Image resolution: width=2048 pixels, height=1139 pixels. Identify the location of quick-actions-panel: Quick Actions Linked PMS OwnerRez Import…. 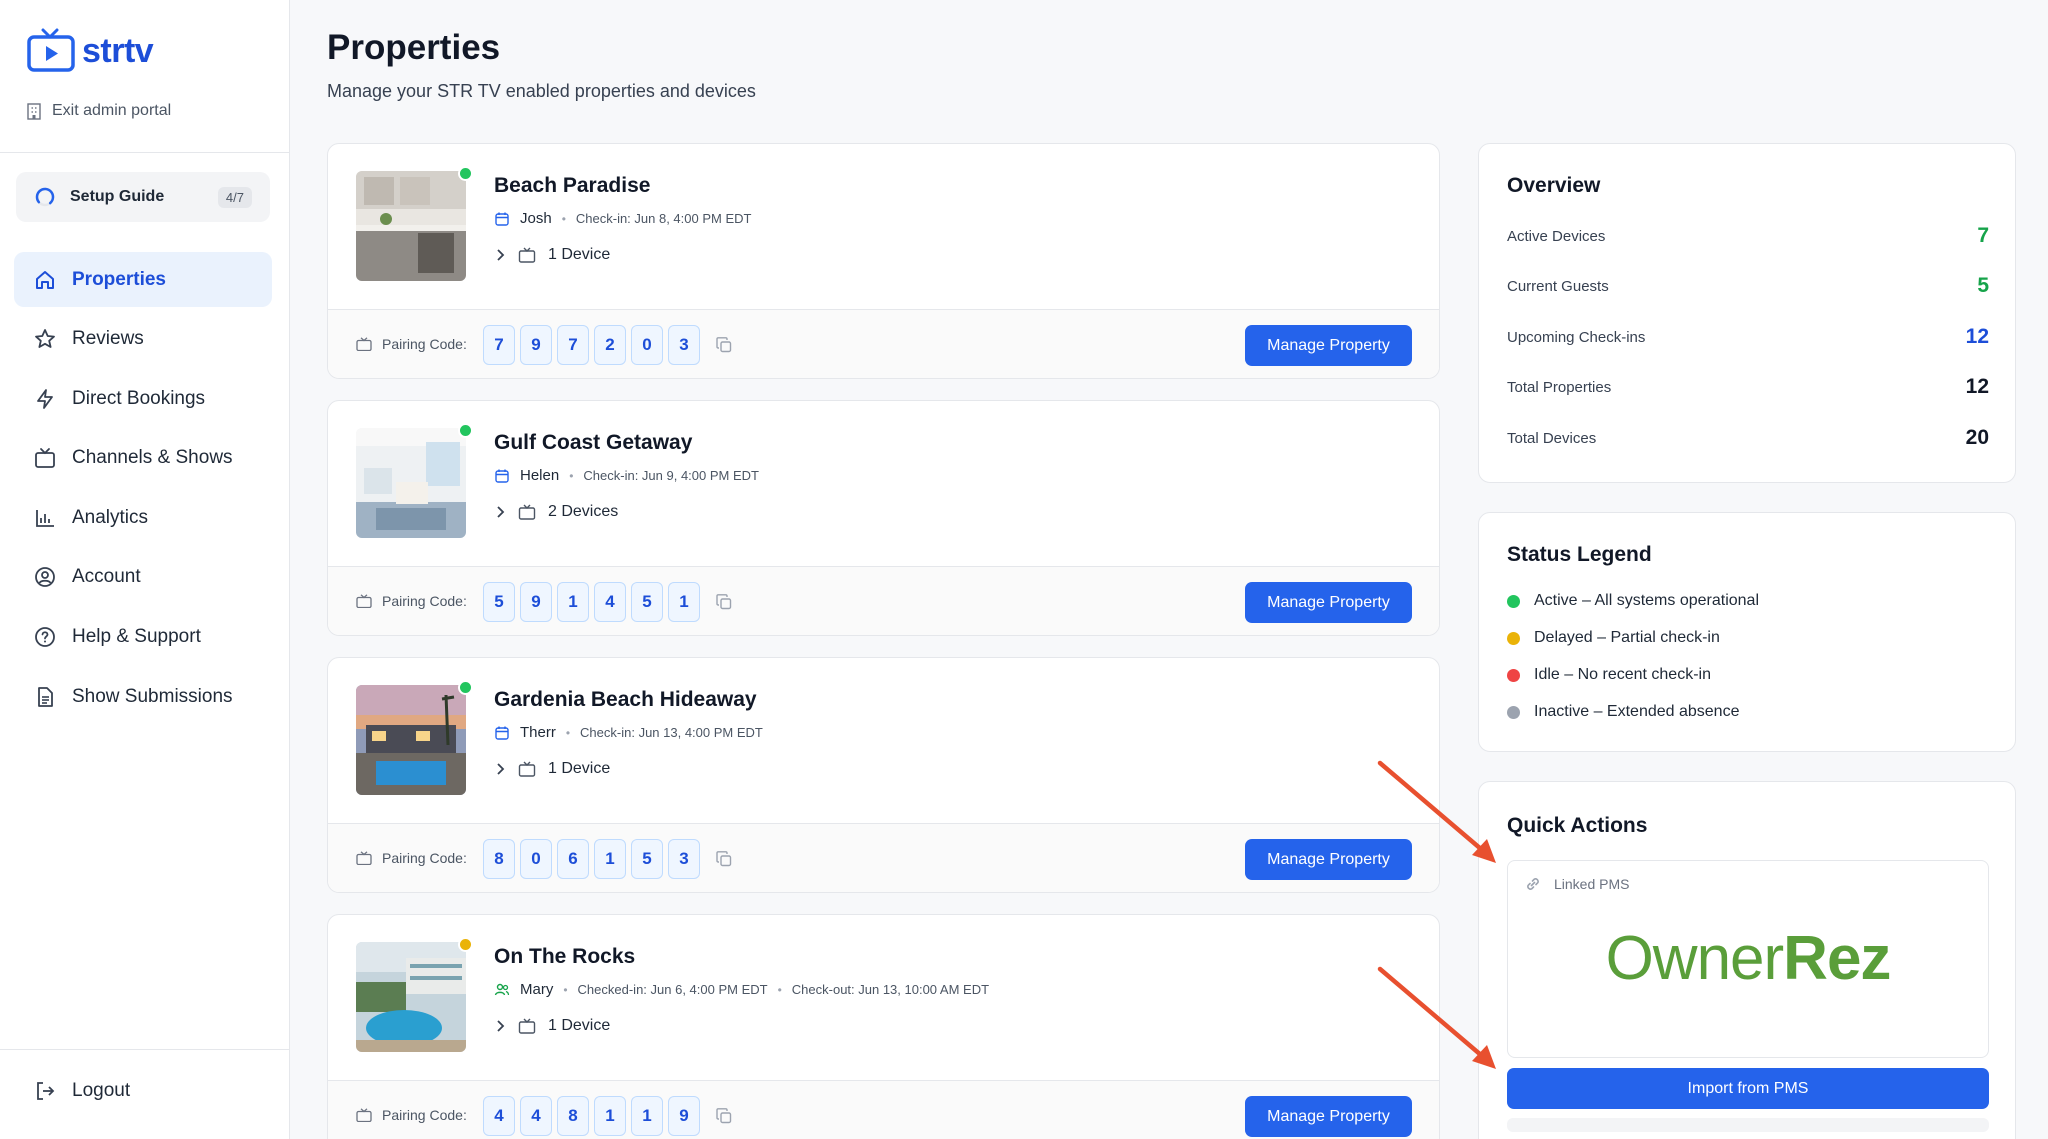
(1747, 960).